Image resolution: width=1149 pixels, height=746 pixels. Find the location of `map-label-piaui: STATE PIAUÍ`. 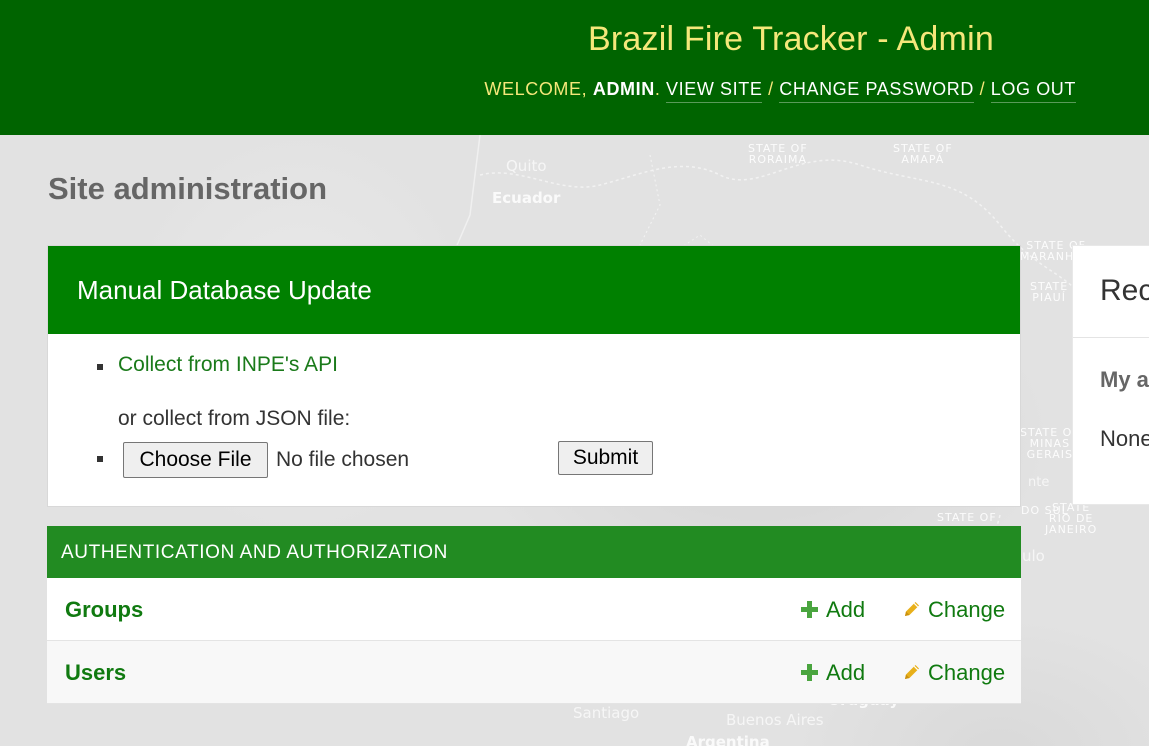

map-label-piaui: STATE PIAUÍ is located at coordinates (1049, 292).